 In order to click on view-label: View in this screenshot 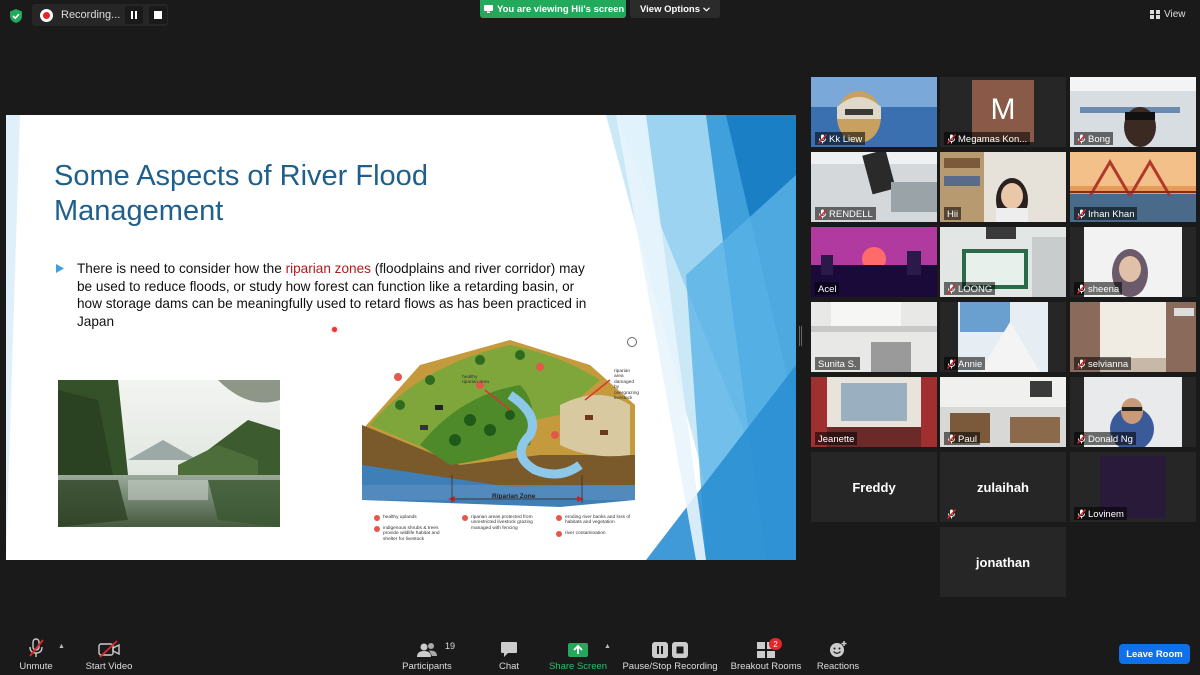, I will do `click(1175, 14)`.